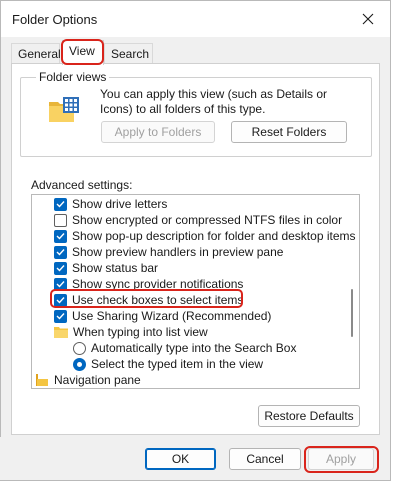  Describe the element at coordinates (79, 348) in the screenshot. I see `radio-unselected-icon` at that location.